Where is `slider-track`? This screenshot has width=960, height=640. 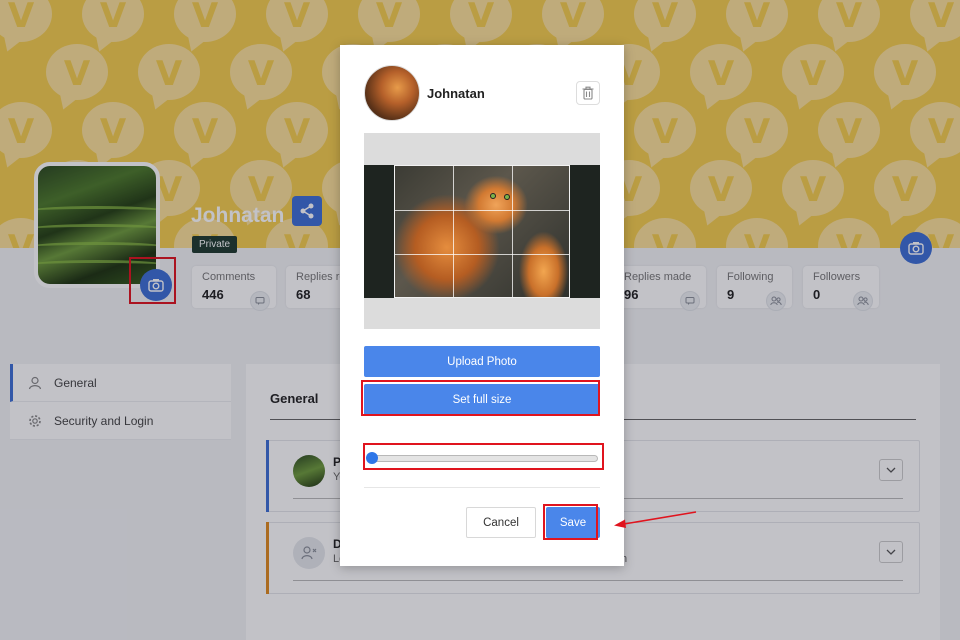 slider-track is located at coordinates (484, 458).